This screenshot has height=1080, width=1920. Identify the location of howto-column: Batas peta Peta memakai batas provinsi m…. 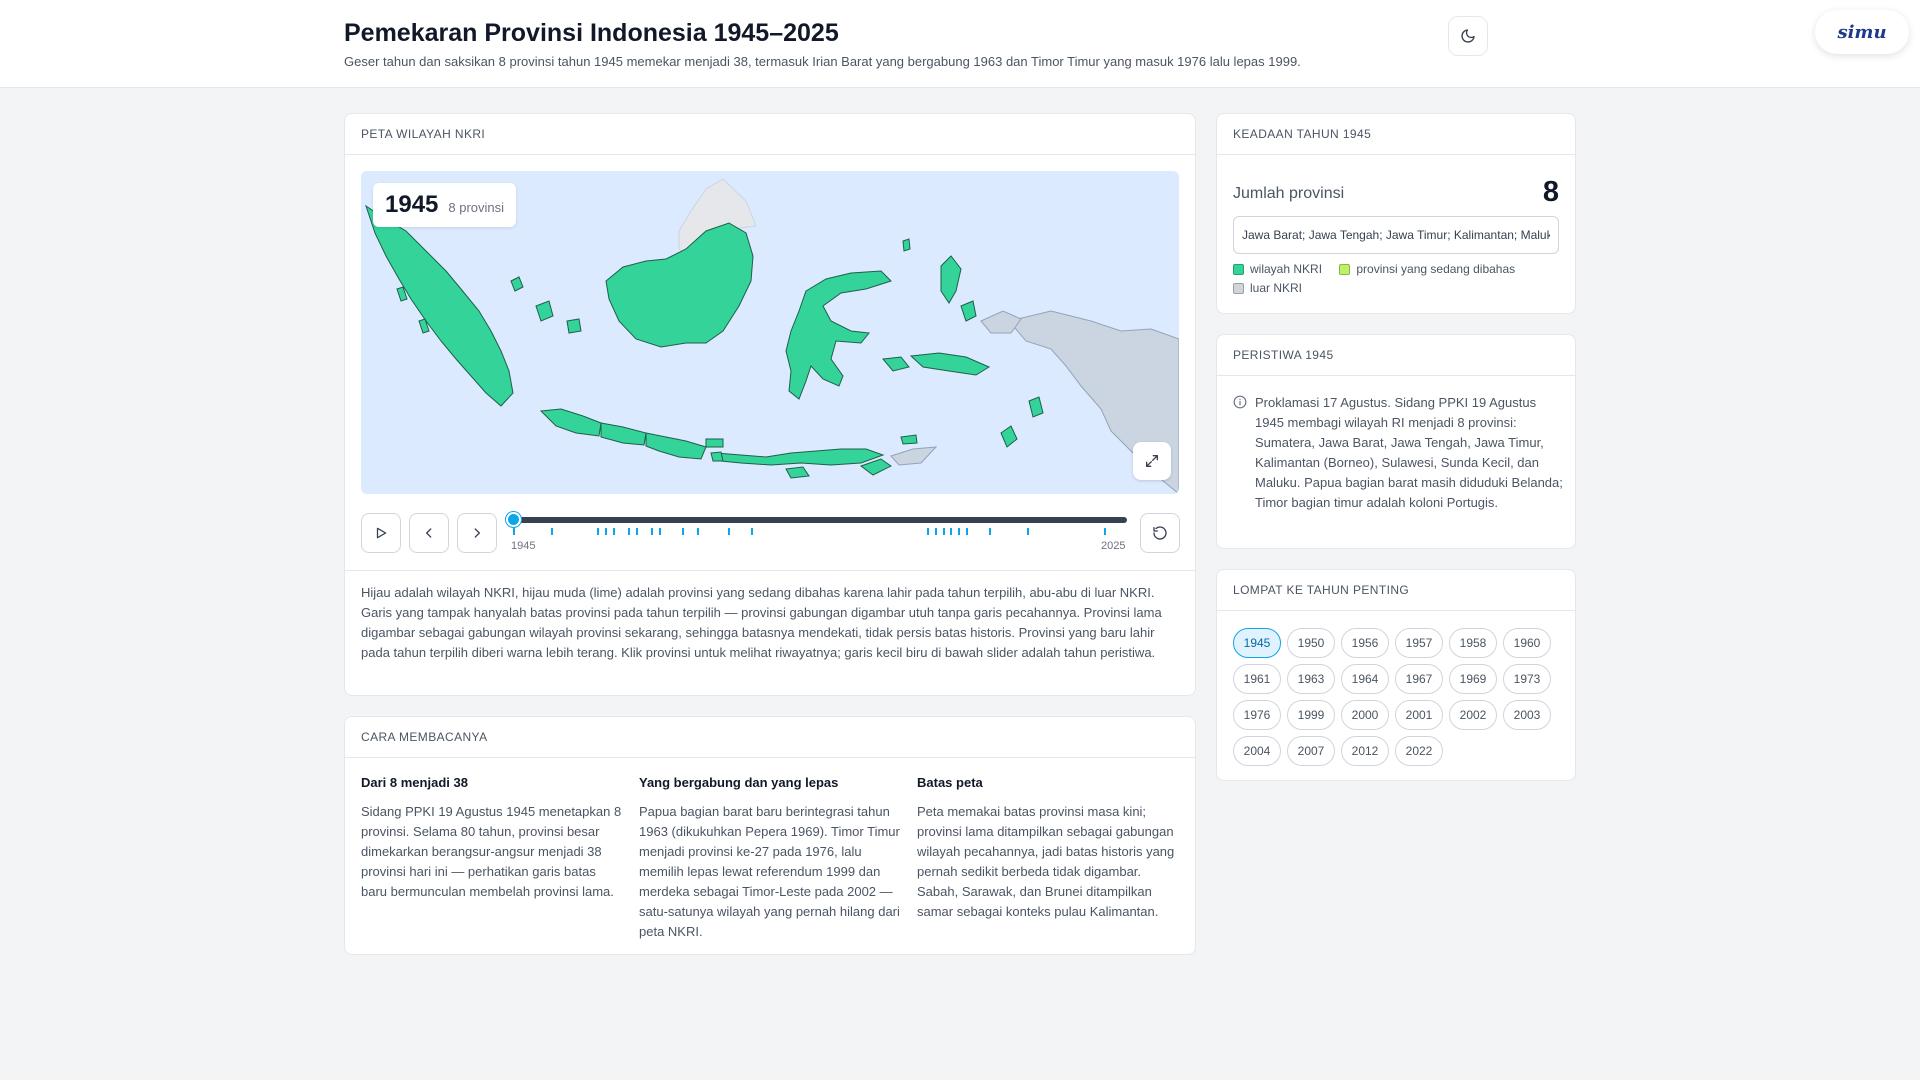
(1048, 848).